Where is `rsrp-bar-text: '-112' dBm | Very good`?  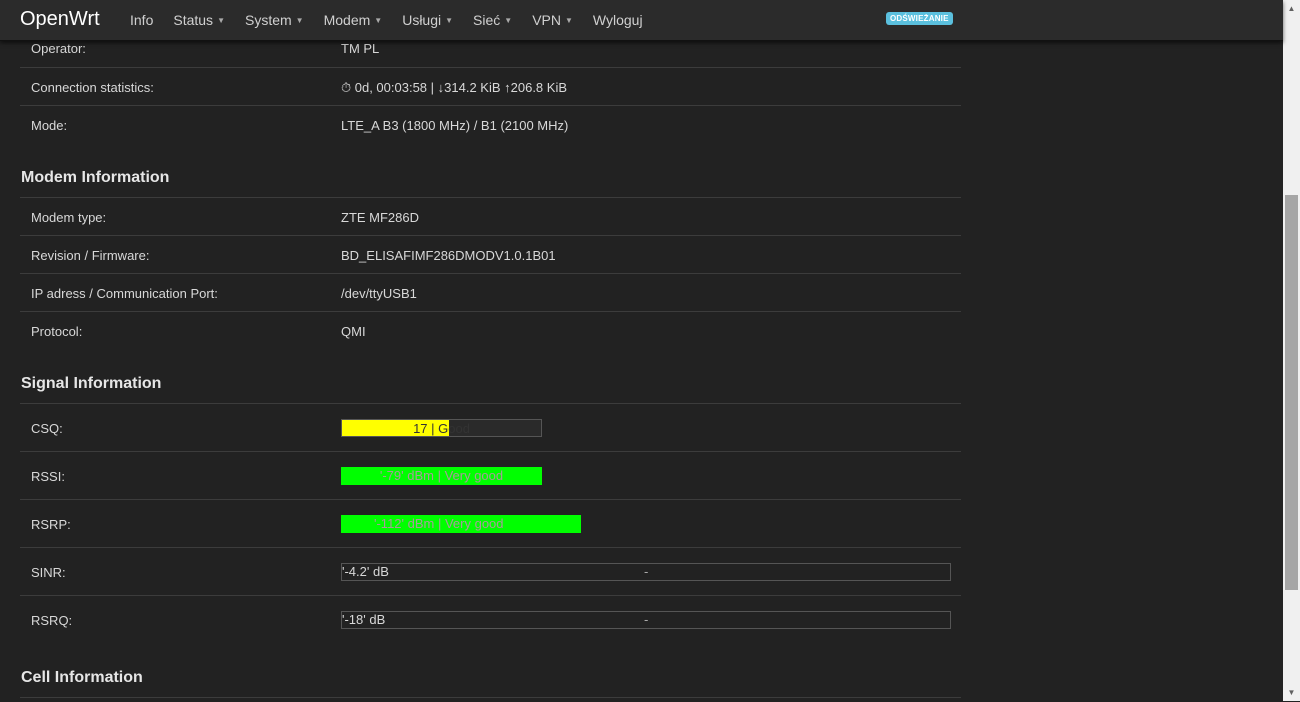 rsrp-bar-text: '-112' dBm | Very good is located at coordinates (439, 523).